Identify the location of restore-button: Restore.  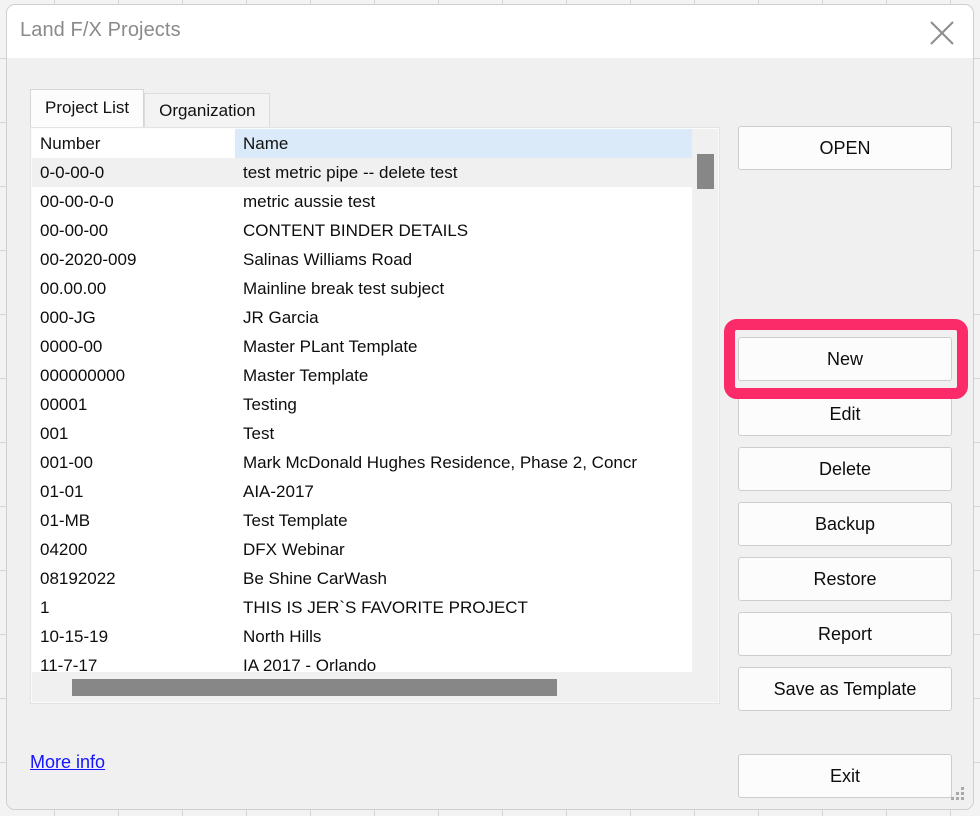
(845, 579).